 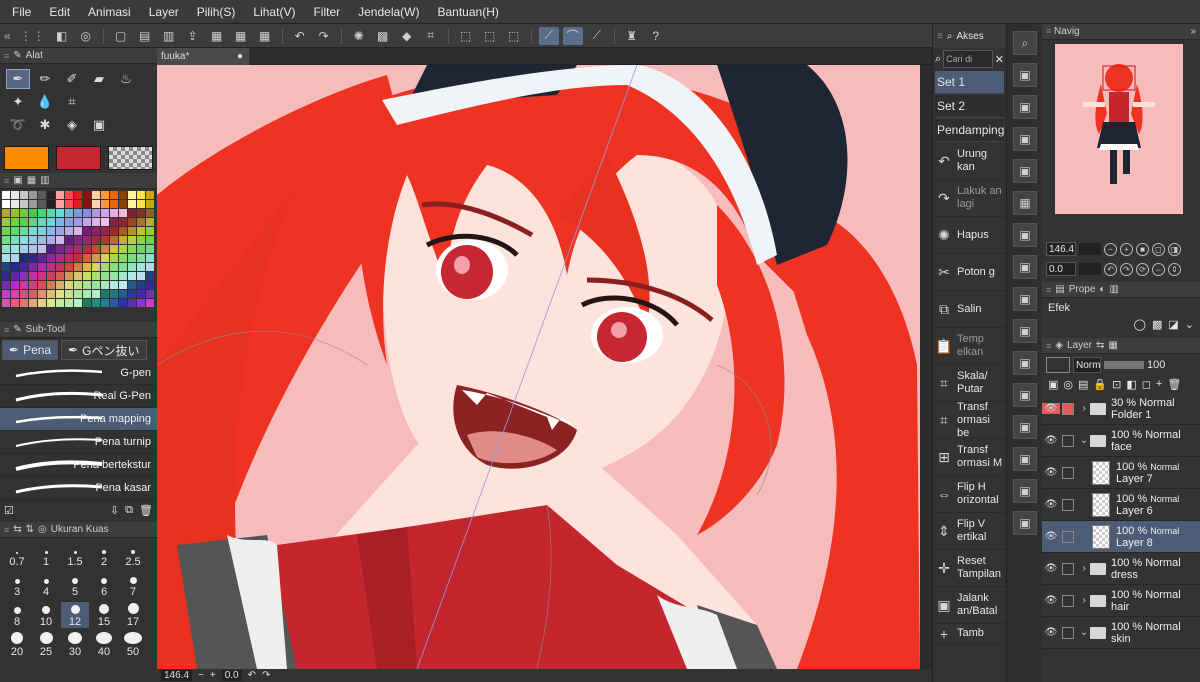 What do you see at coordinates (1100, 384) in the screenshot?
I see `lock-layer-icon: 🔒` at bounding box center [1100, 384].